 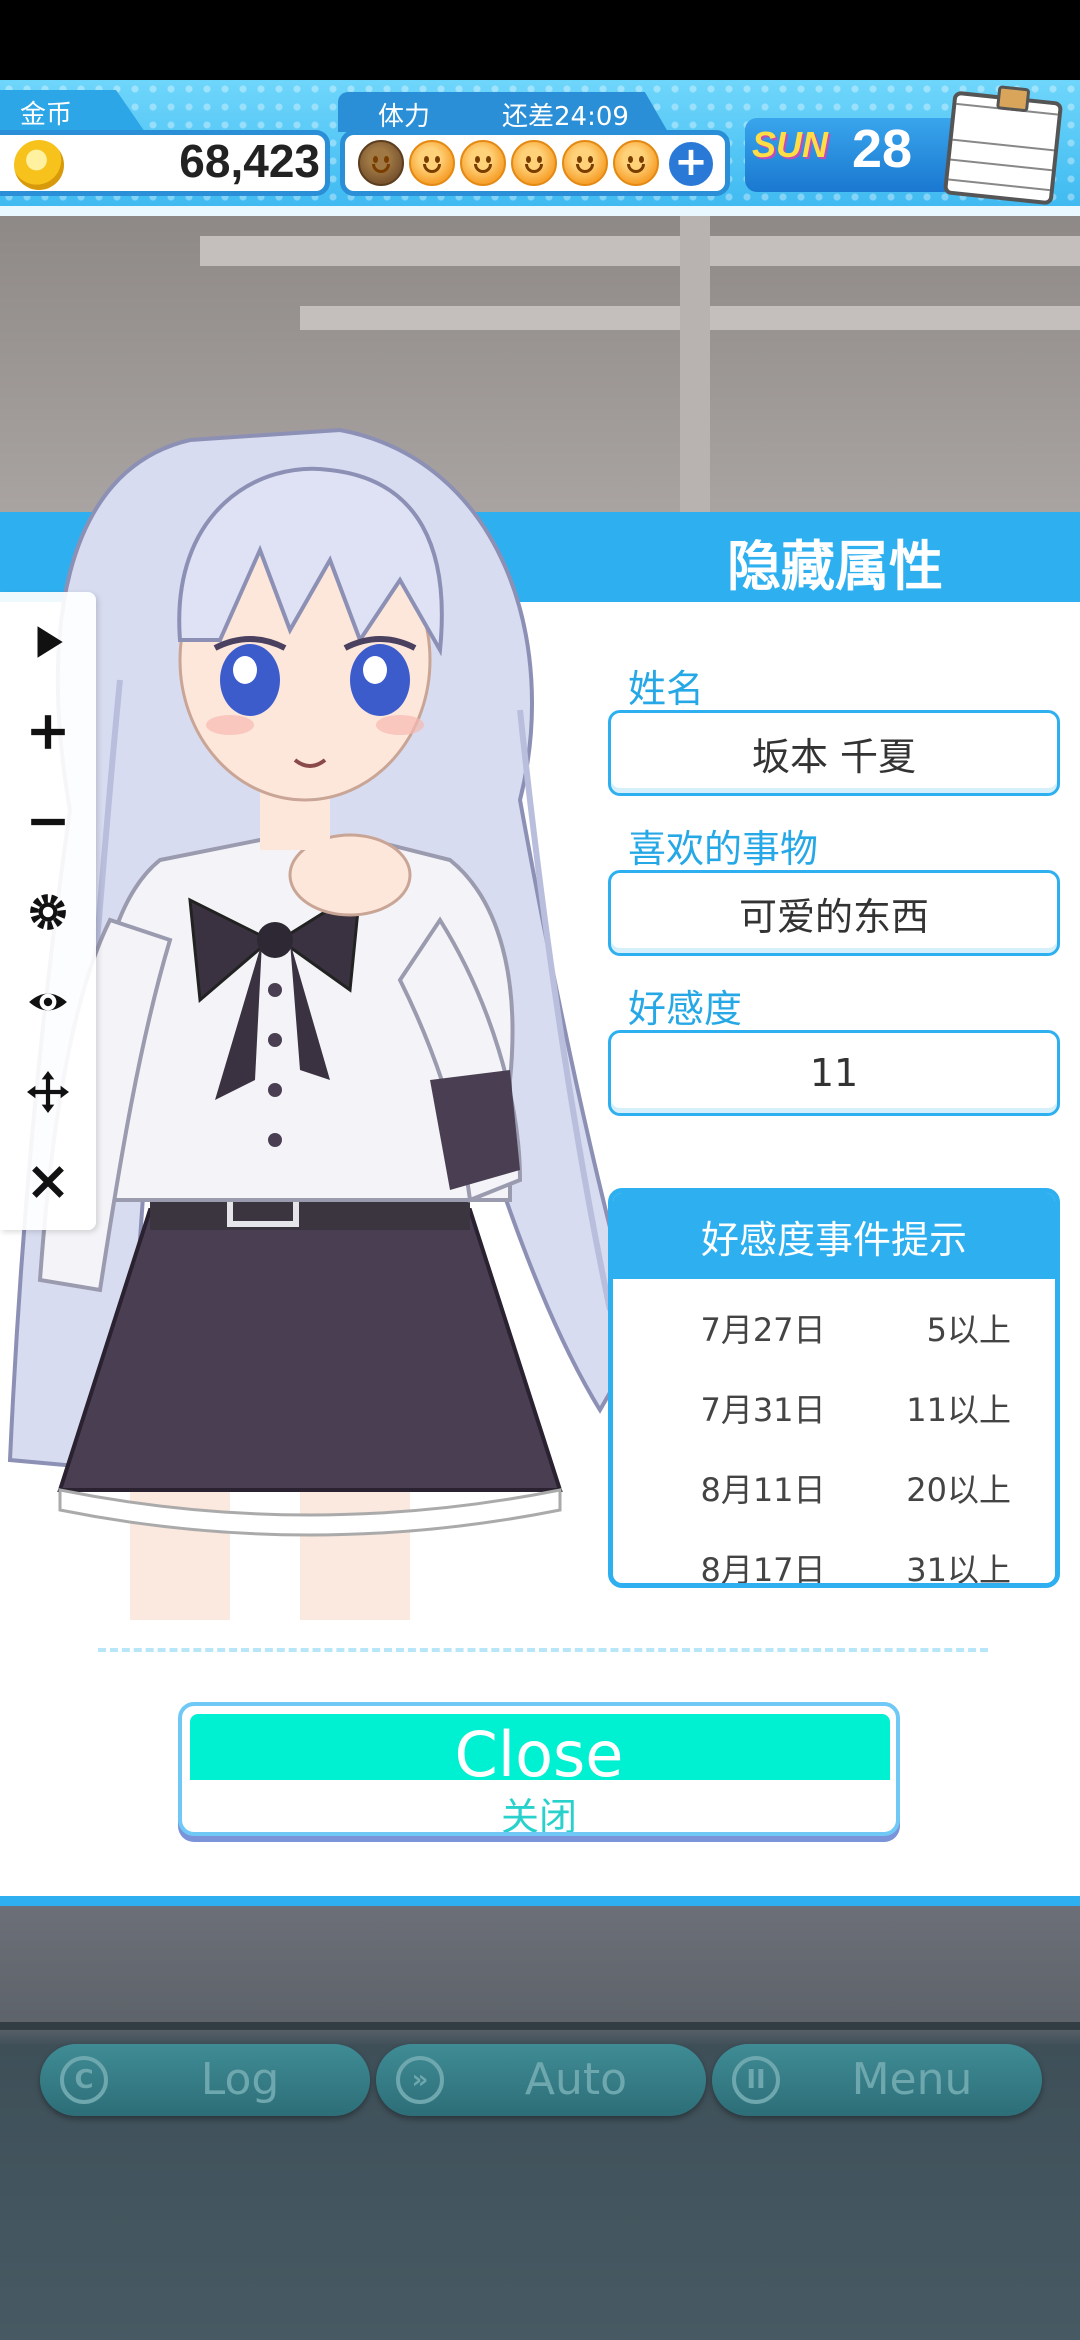 I want to click on gear-icon, so click(x=48, y=912).